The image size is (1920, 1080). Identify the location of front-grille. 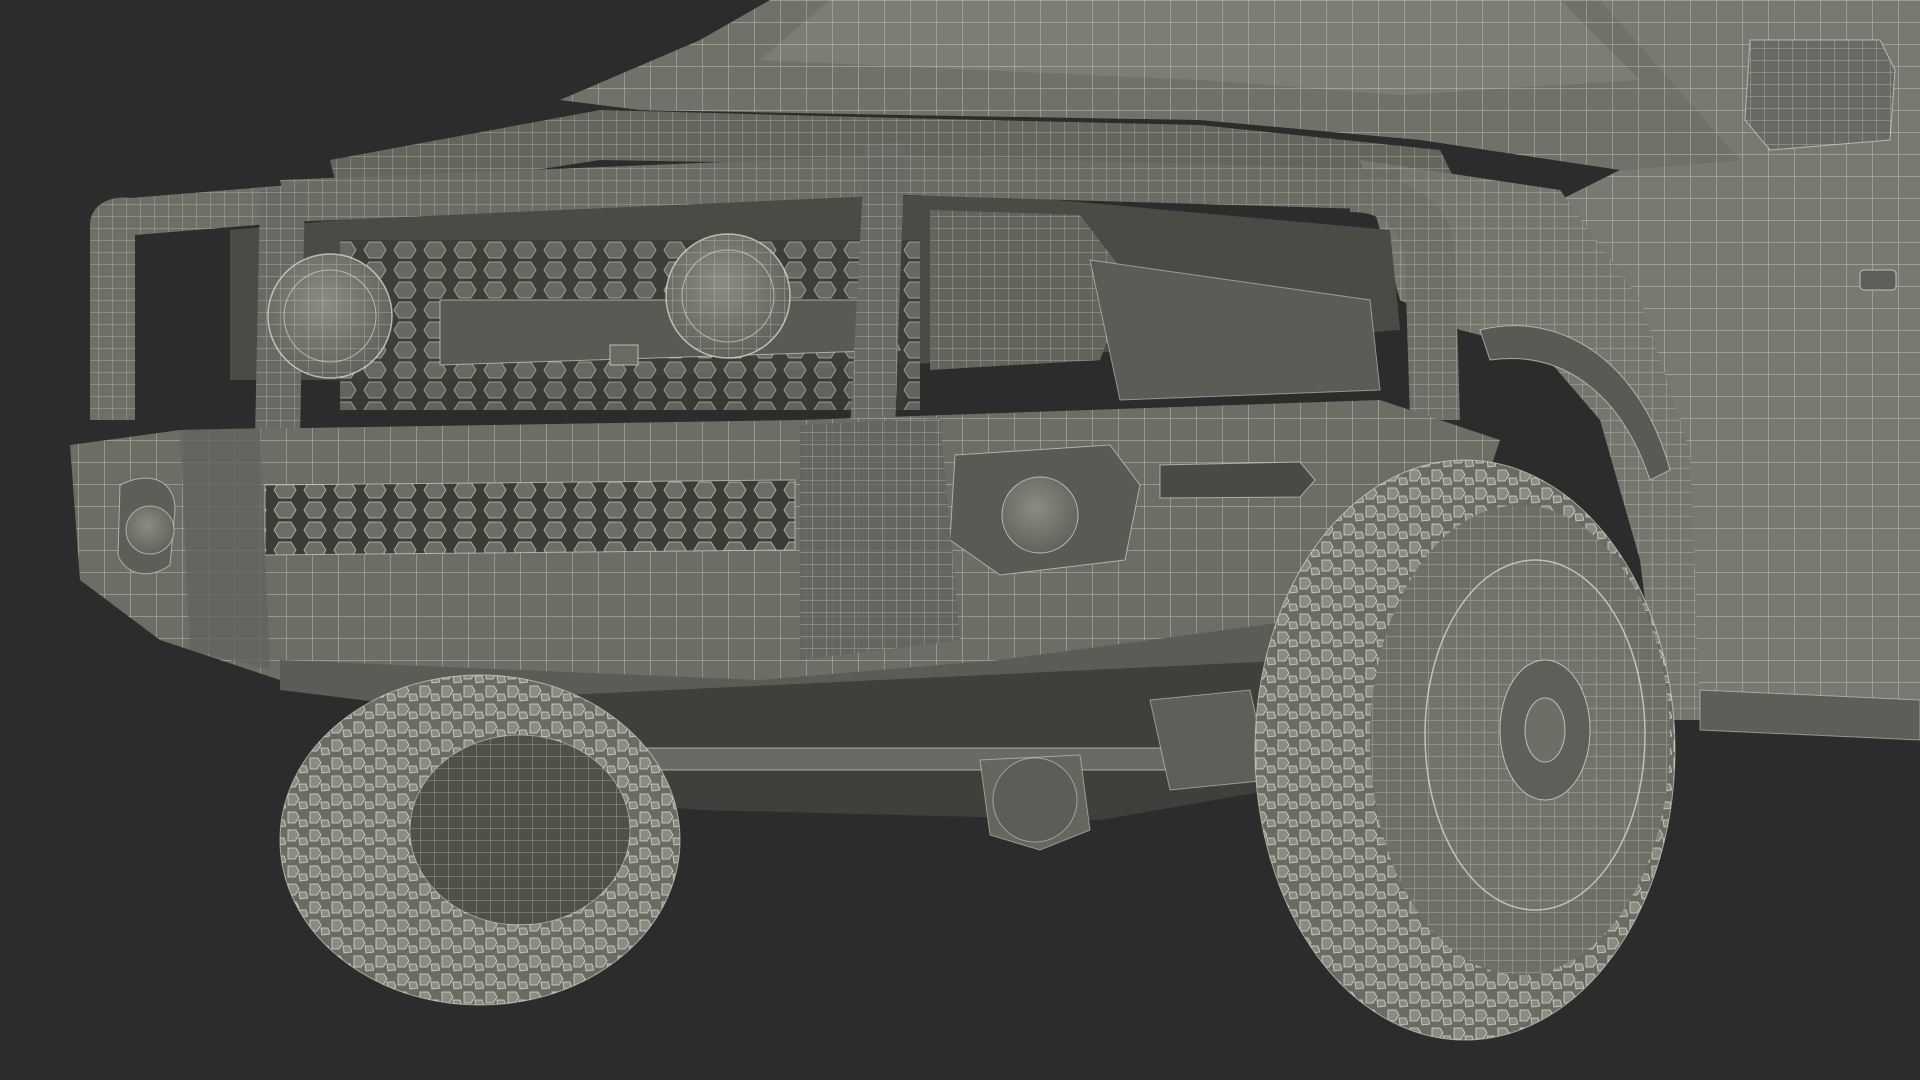
(815, 302).